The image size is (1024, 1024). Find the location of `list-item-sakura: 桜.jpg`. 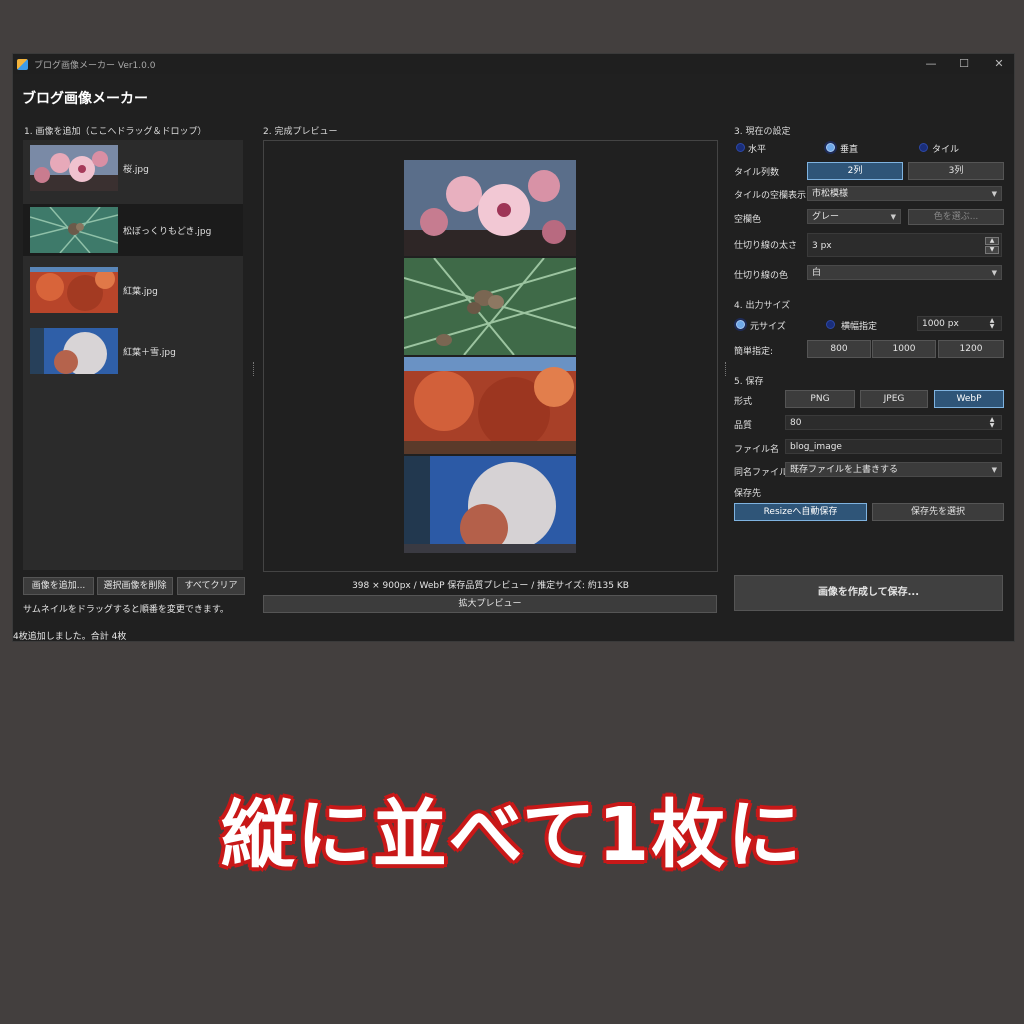

list-item-sakura: 桜.jpg is located at coordinates (133, 168).